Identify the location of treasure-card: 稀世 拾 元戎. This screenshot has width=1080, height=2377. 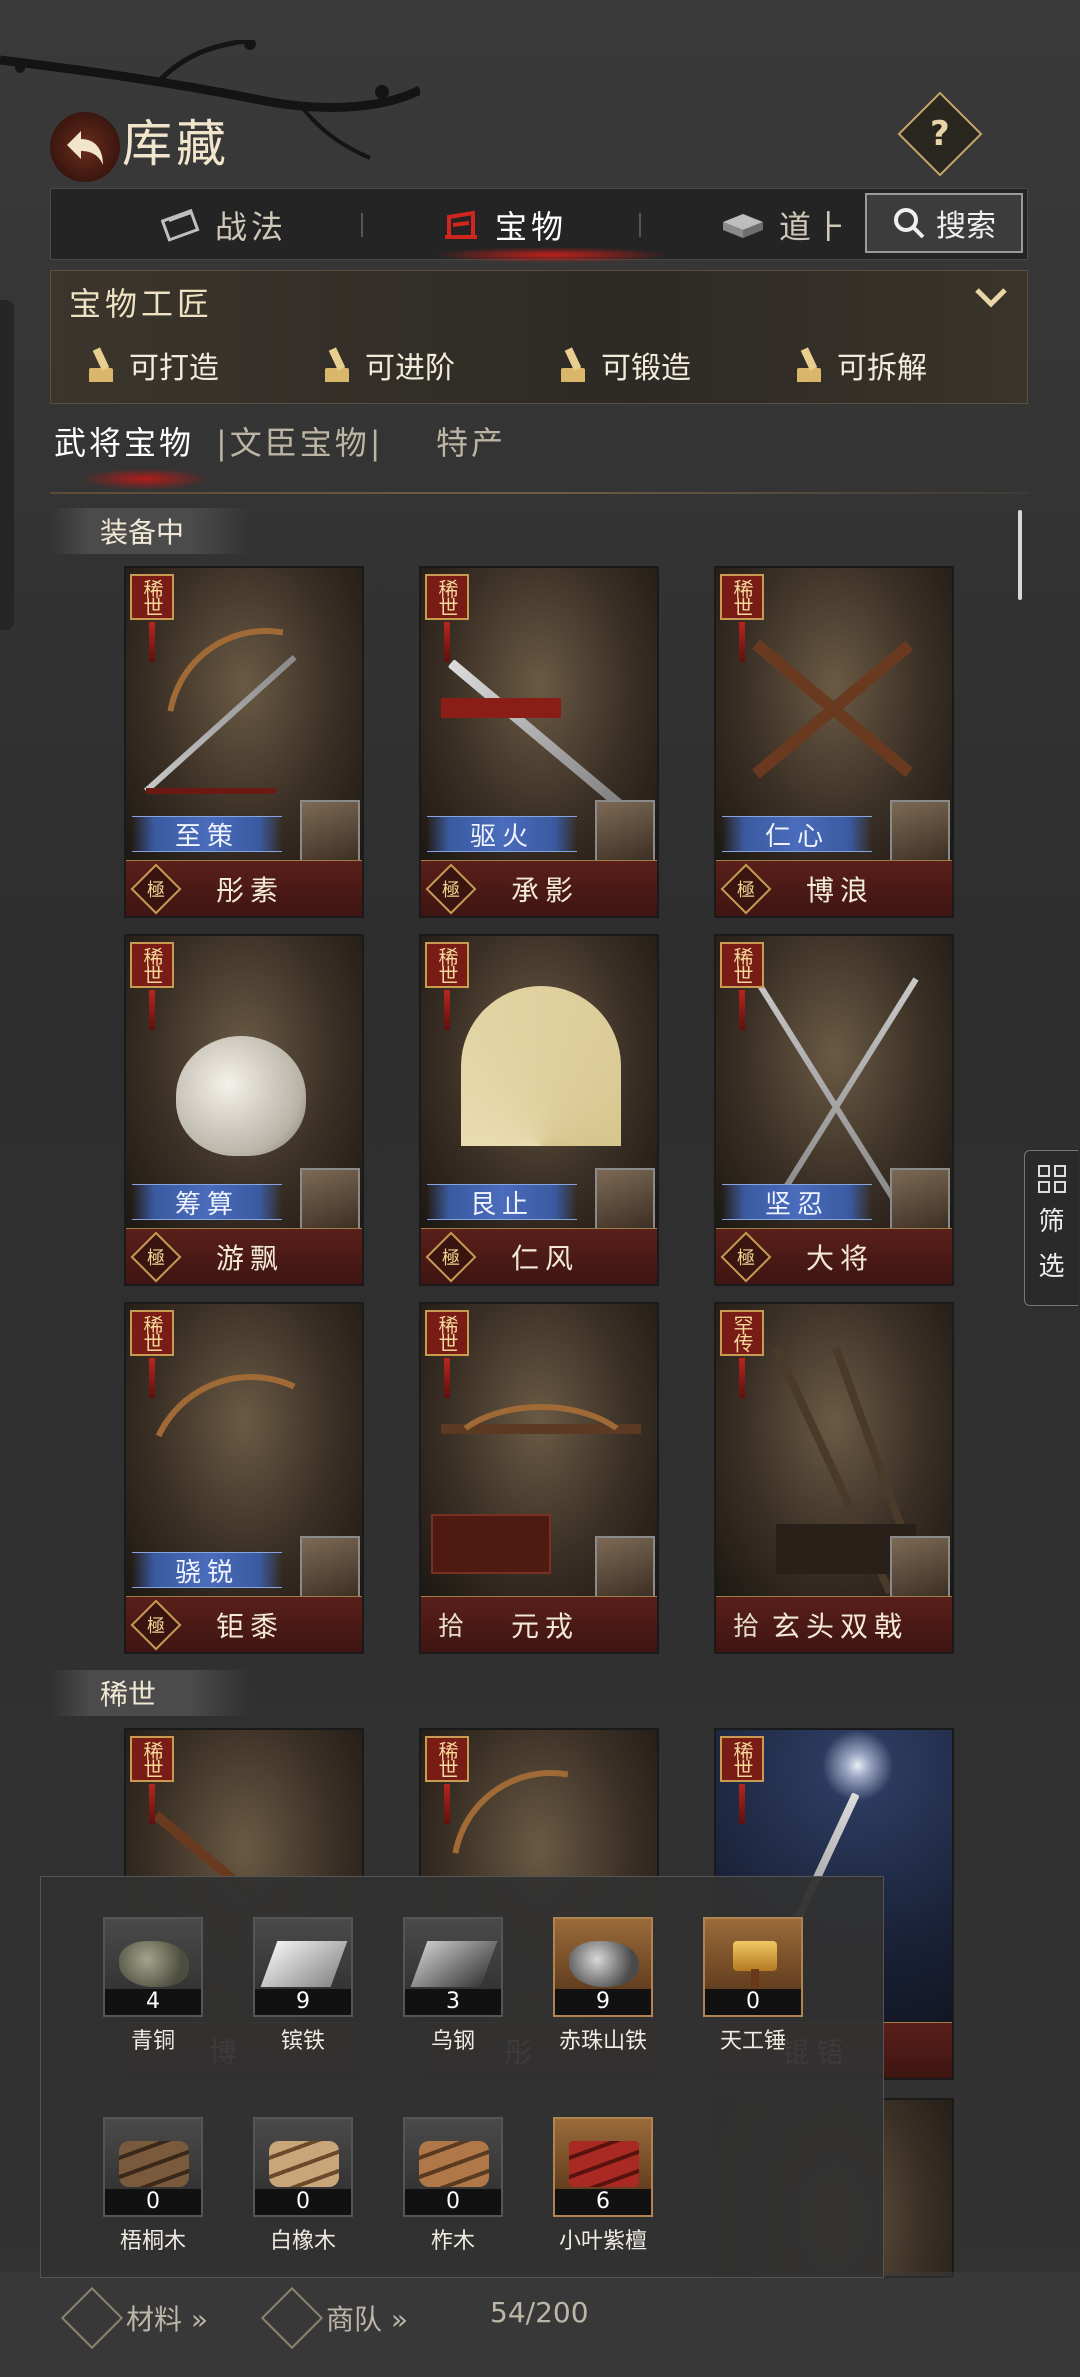
(539, 1478).